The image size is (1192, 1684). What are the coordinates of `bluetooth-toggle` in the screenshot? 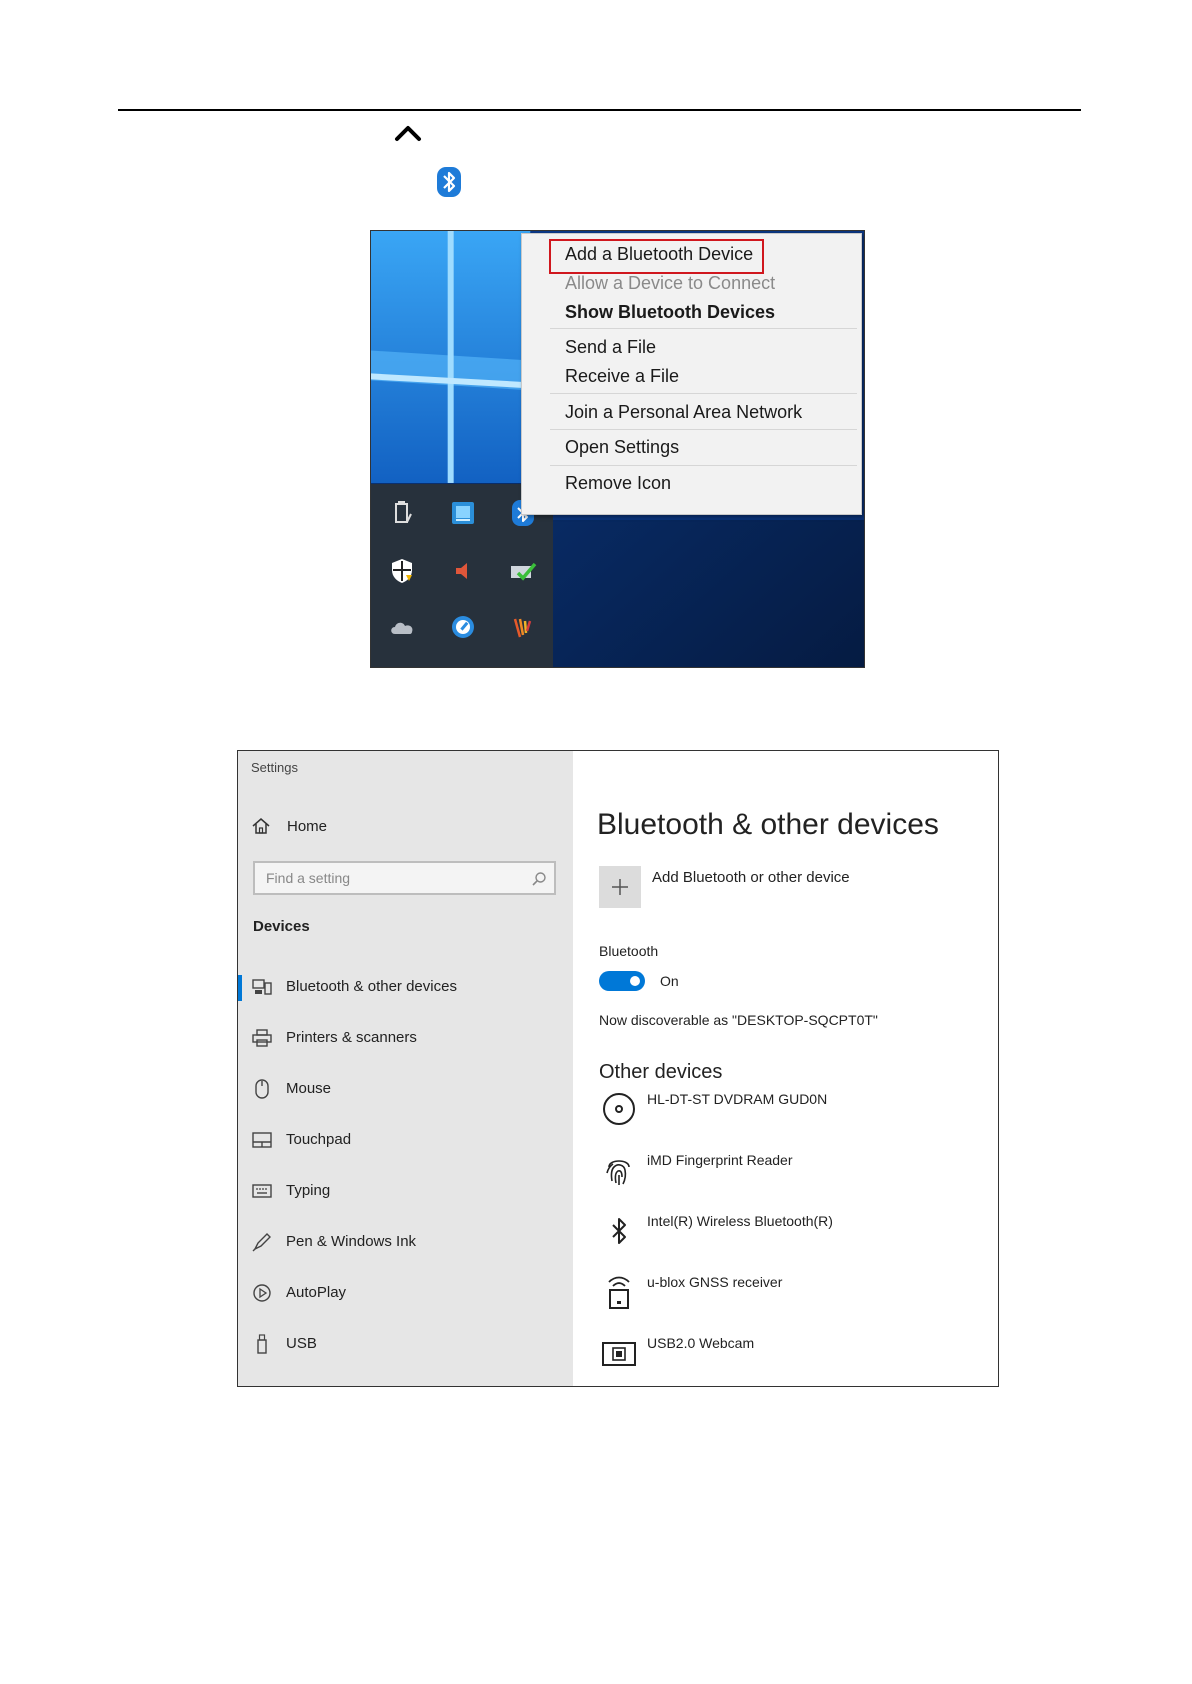 It's located at (622, 981).